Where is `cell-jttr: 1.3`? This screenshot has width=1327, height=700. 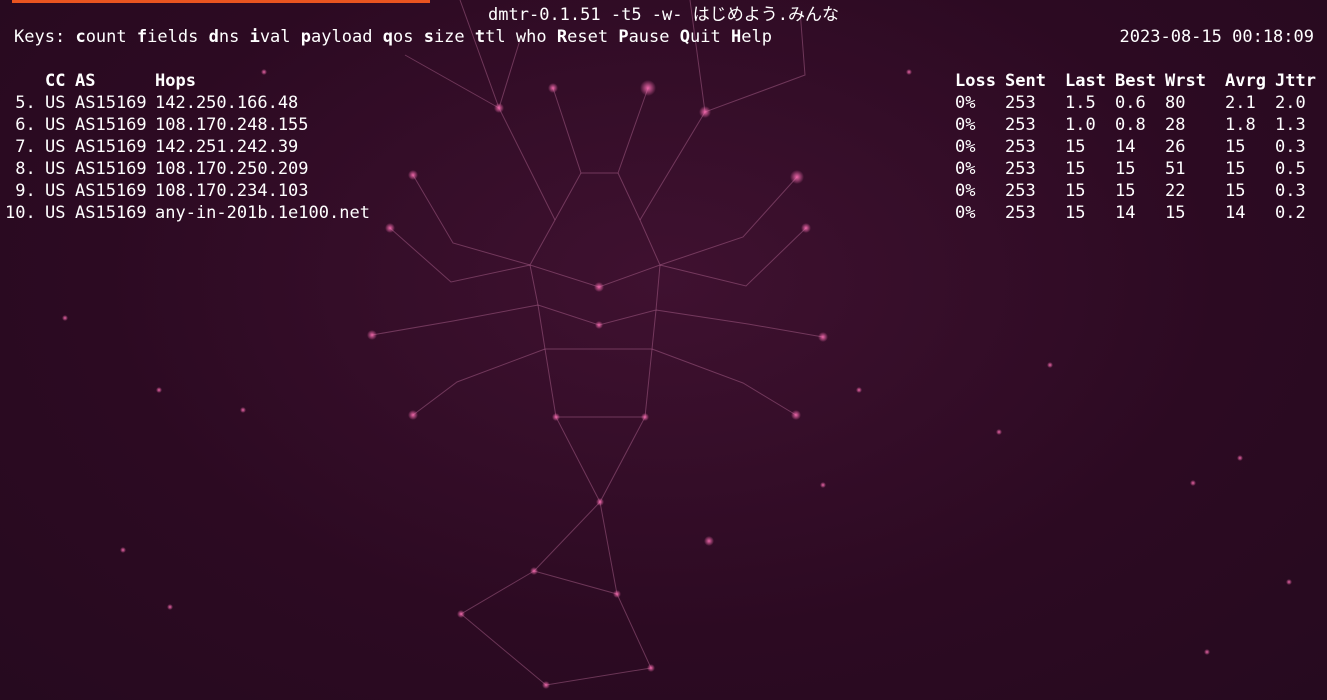
cell-jttr: 1.3 is located at coordinates (1290, 125).